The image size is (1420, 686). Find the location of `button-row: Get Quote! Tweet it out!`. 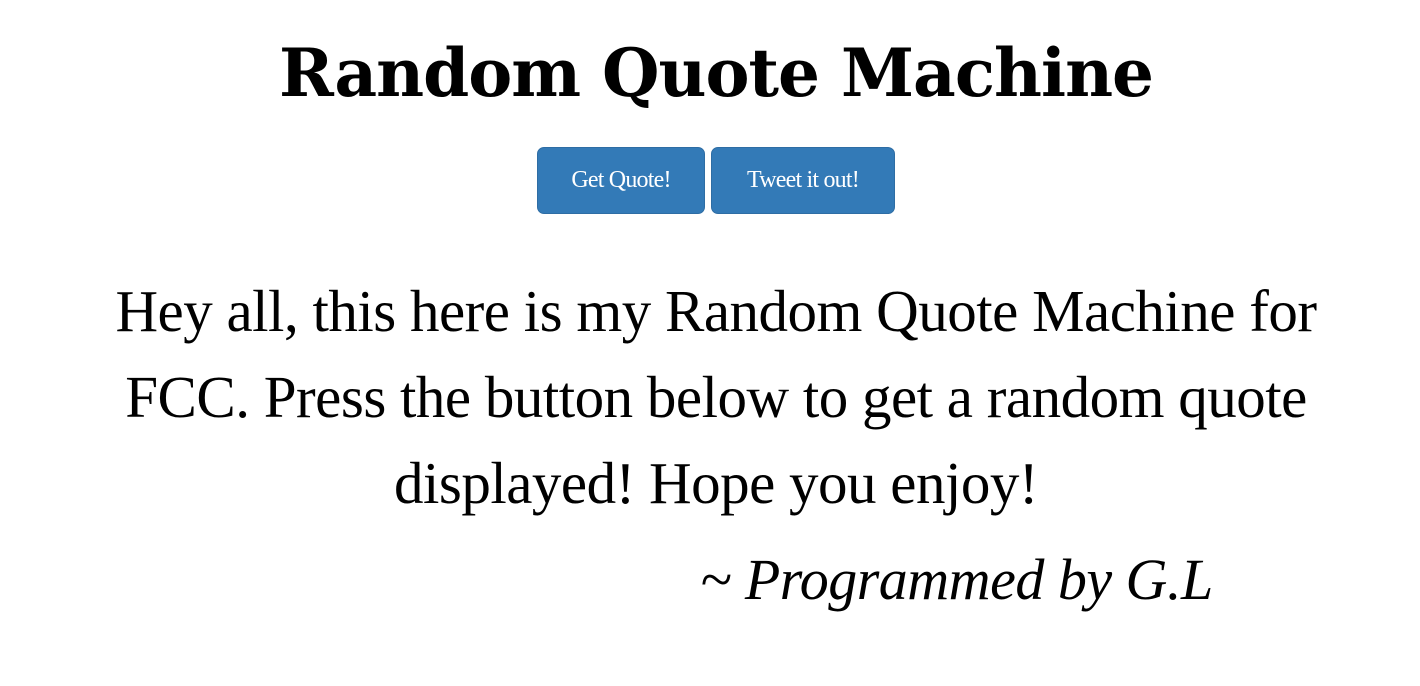

button-row: Get Quote! Tweet it out! is located at coordinates (716, 180).